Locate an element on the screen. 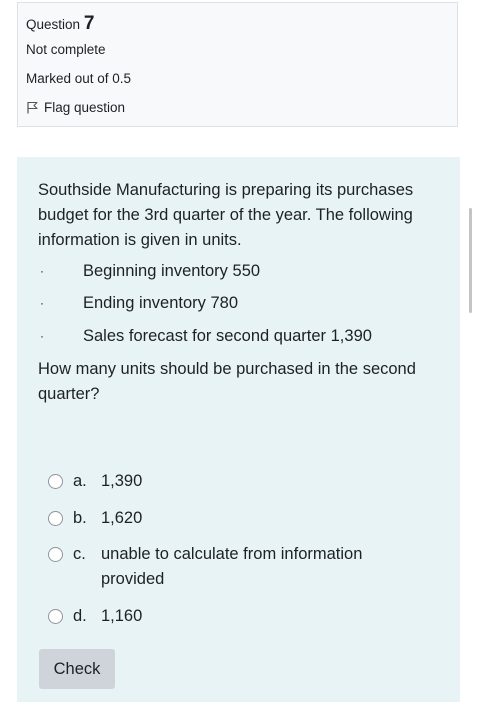 This screenshot has height=702, width=477. bullet-text: Ending inventory 780 is located at coordinates (161, 303).